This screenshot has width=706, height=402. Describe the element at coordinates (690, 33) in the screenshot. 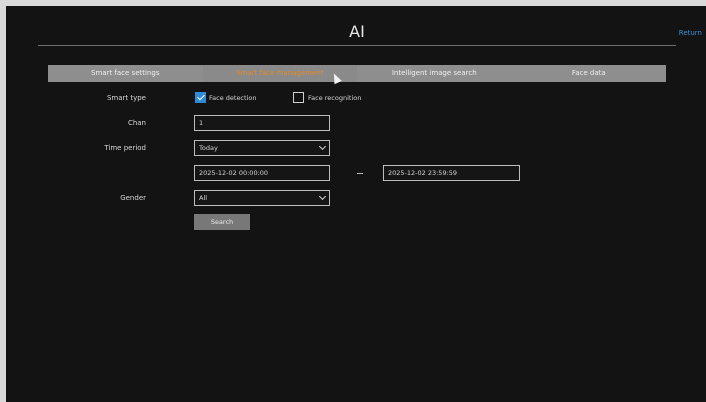

I see `return-link: Return` at that location.